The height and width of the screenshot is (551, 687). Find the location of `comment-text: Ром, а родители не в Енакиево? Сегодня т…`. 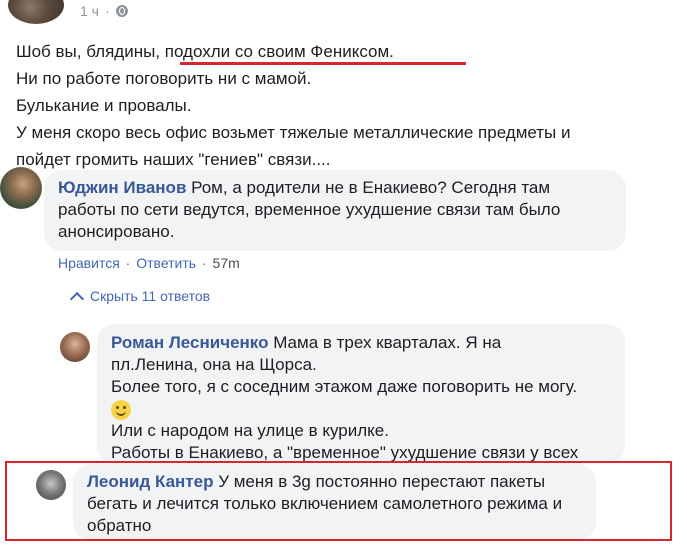

comment-text: Ром, а родители не в Енакиево? Сегодня т… is located at coordinates (371, 187).